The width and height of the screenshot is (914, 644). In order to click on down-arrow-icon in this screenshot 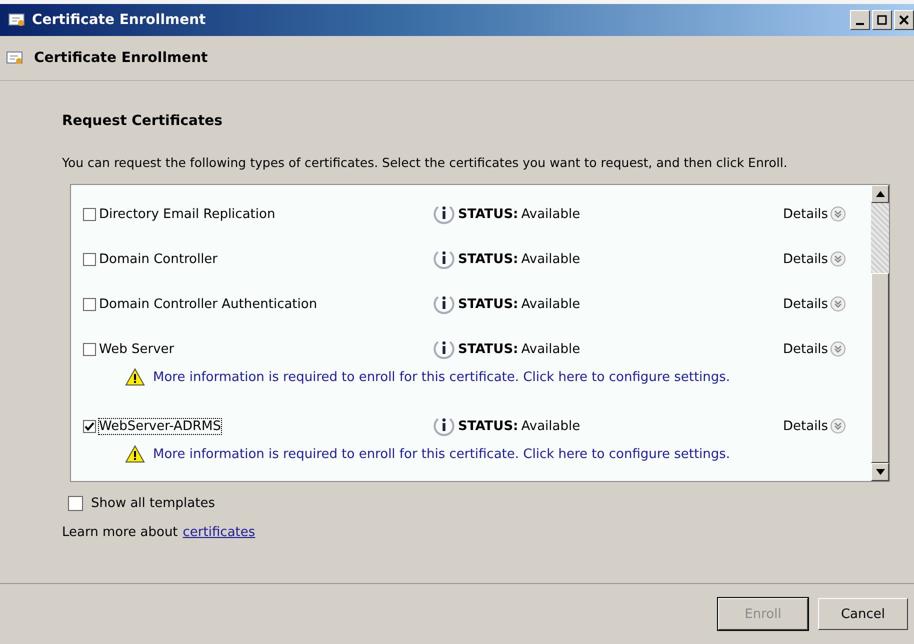, I will do `click(880, 472)`.